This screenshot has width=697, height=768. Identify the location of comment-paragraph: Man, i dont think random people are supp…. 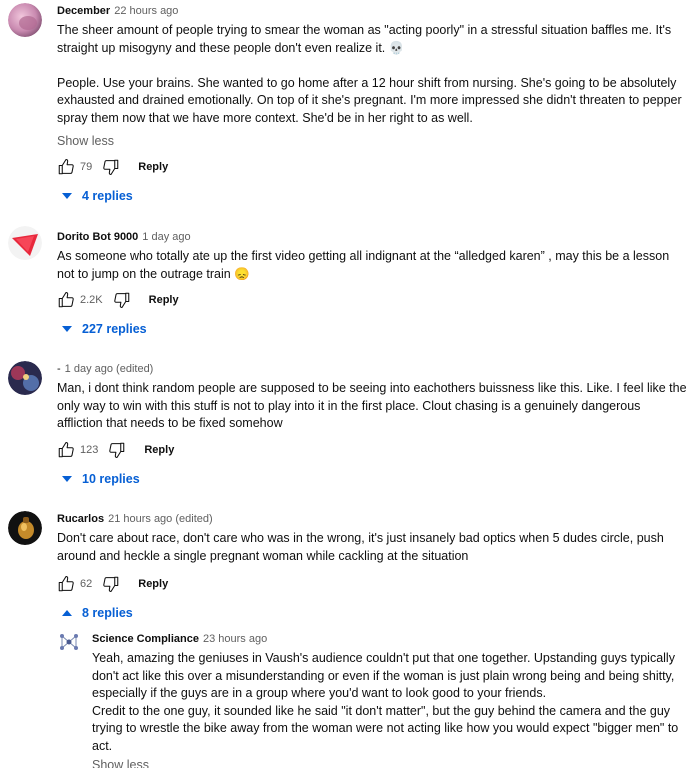
(372, 405).